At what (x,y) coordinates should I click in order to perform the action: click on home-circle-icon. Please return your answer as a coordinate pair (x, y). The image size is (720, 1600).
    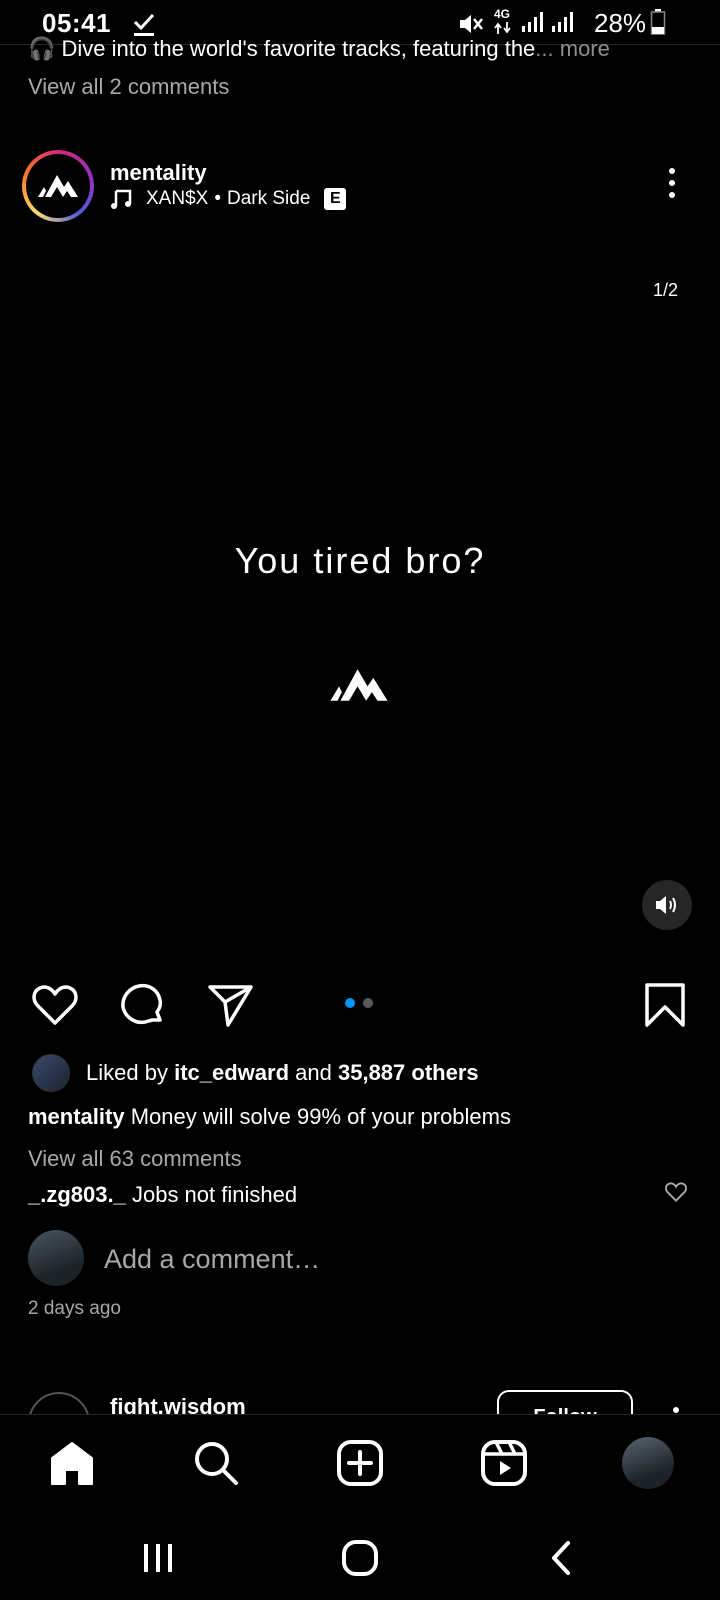
    Looking at the image, I should click on (360, 1558).